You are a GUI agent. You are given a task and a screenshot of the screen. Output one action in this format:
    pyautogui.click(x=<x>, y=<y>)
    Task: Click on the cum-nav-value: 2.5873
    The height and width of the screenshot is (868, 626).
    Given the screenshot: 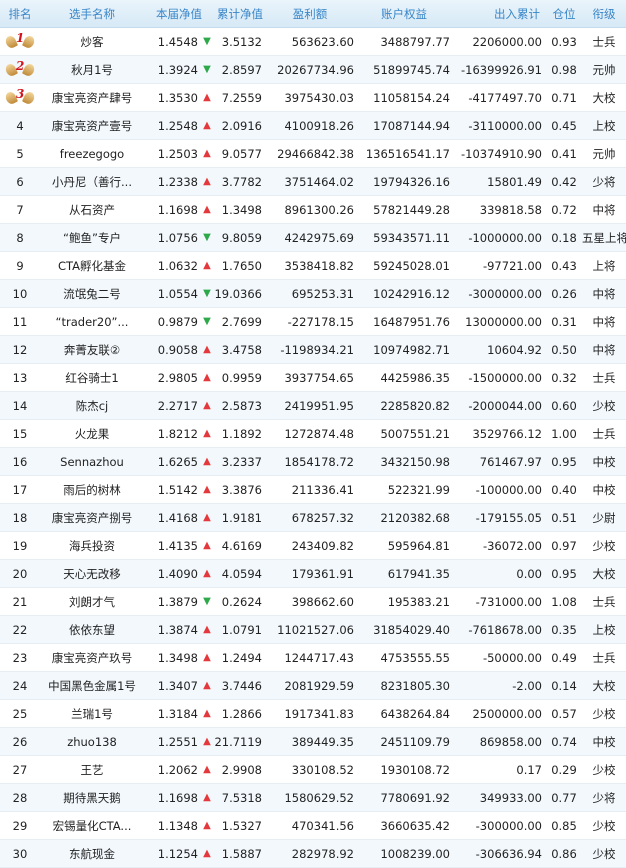 What is the action you would take?
    pyautogui.click(x=241, y=405)
    